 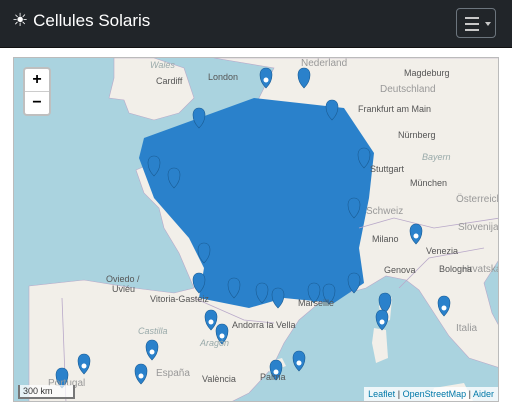 What do you see at coordinates (223, 77) in the screenshot?
I see `label-london: London` at bounding box center [223, 77].